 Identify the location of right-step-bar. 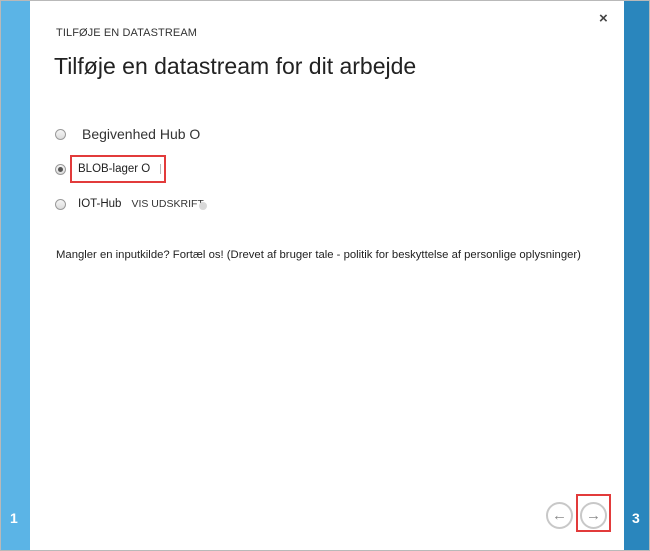
(636, 275).